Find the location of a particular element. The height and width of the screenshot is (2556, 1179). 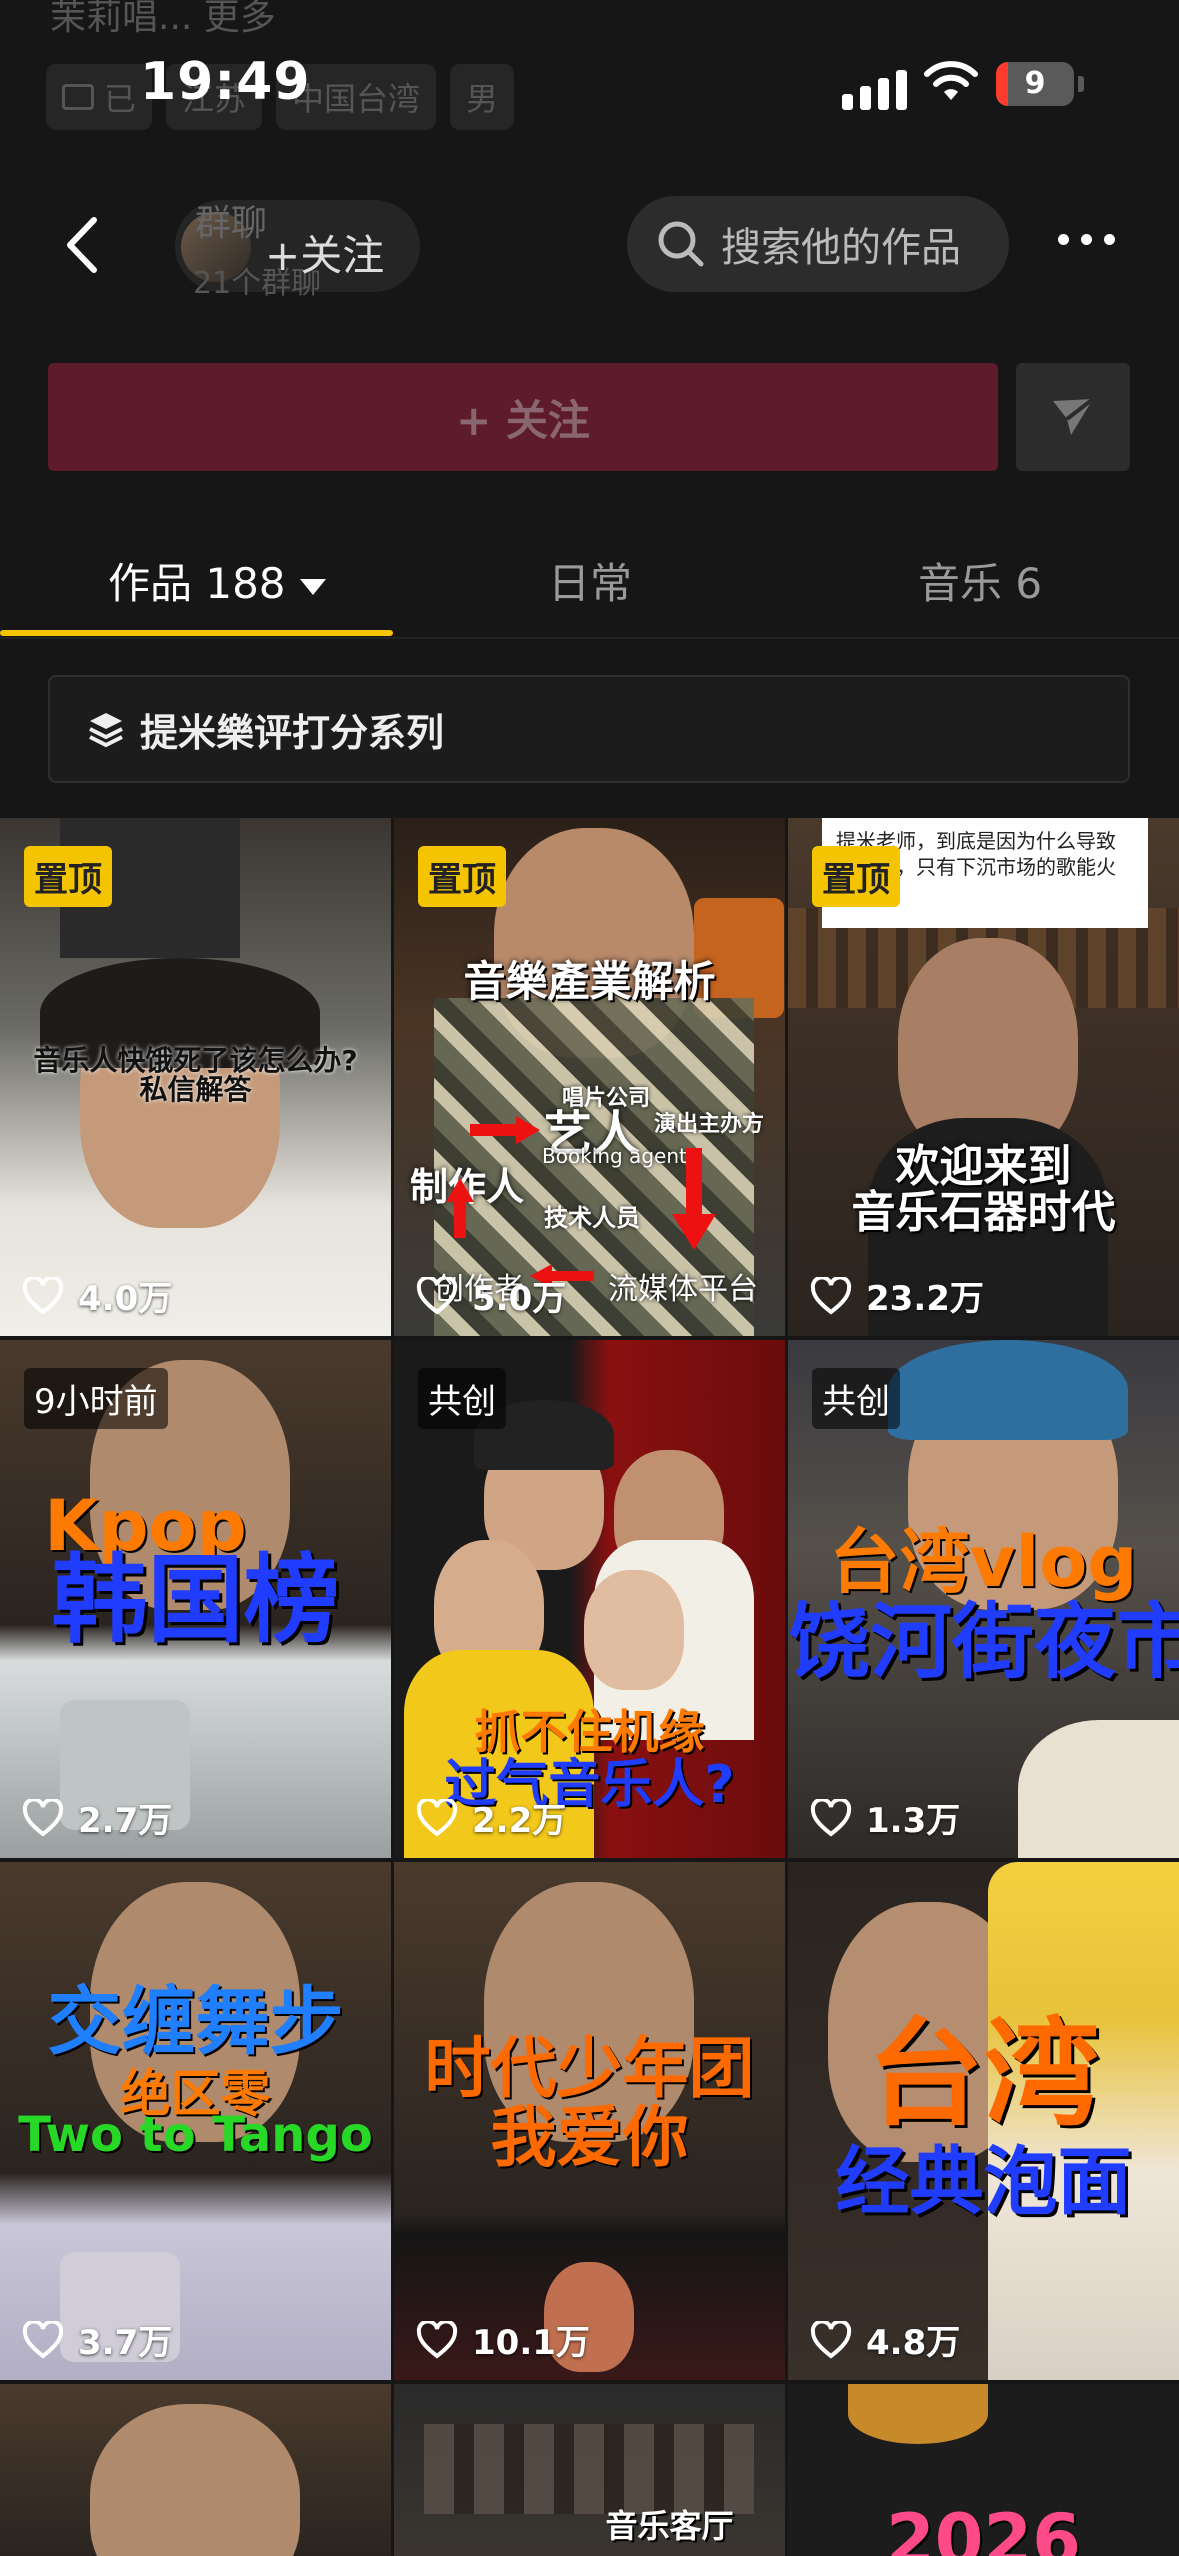

back-arrow-icon is located at coordinates (83, 245).